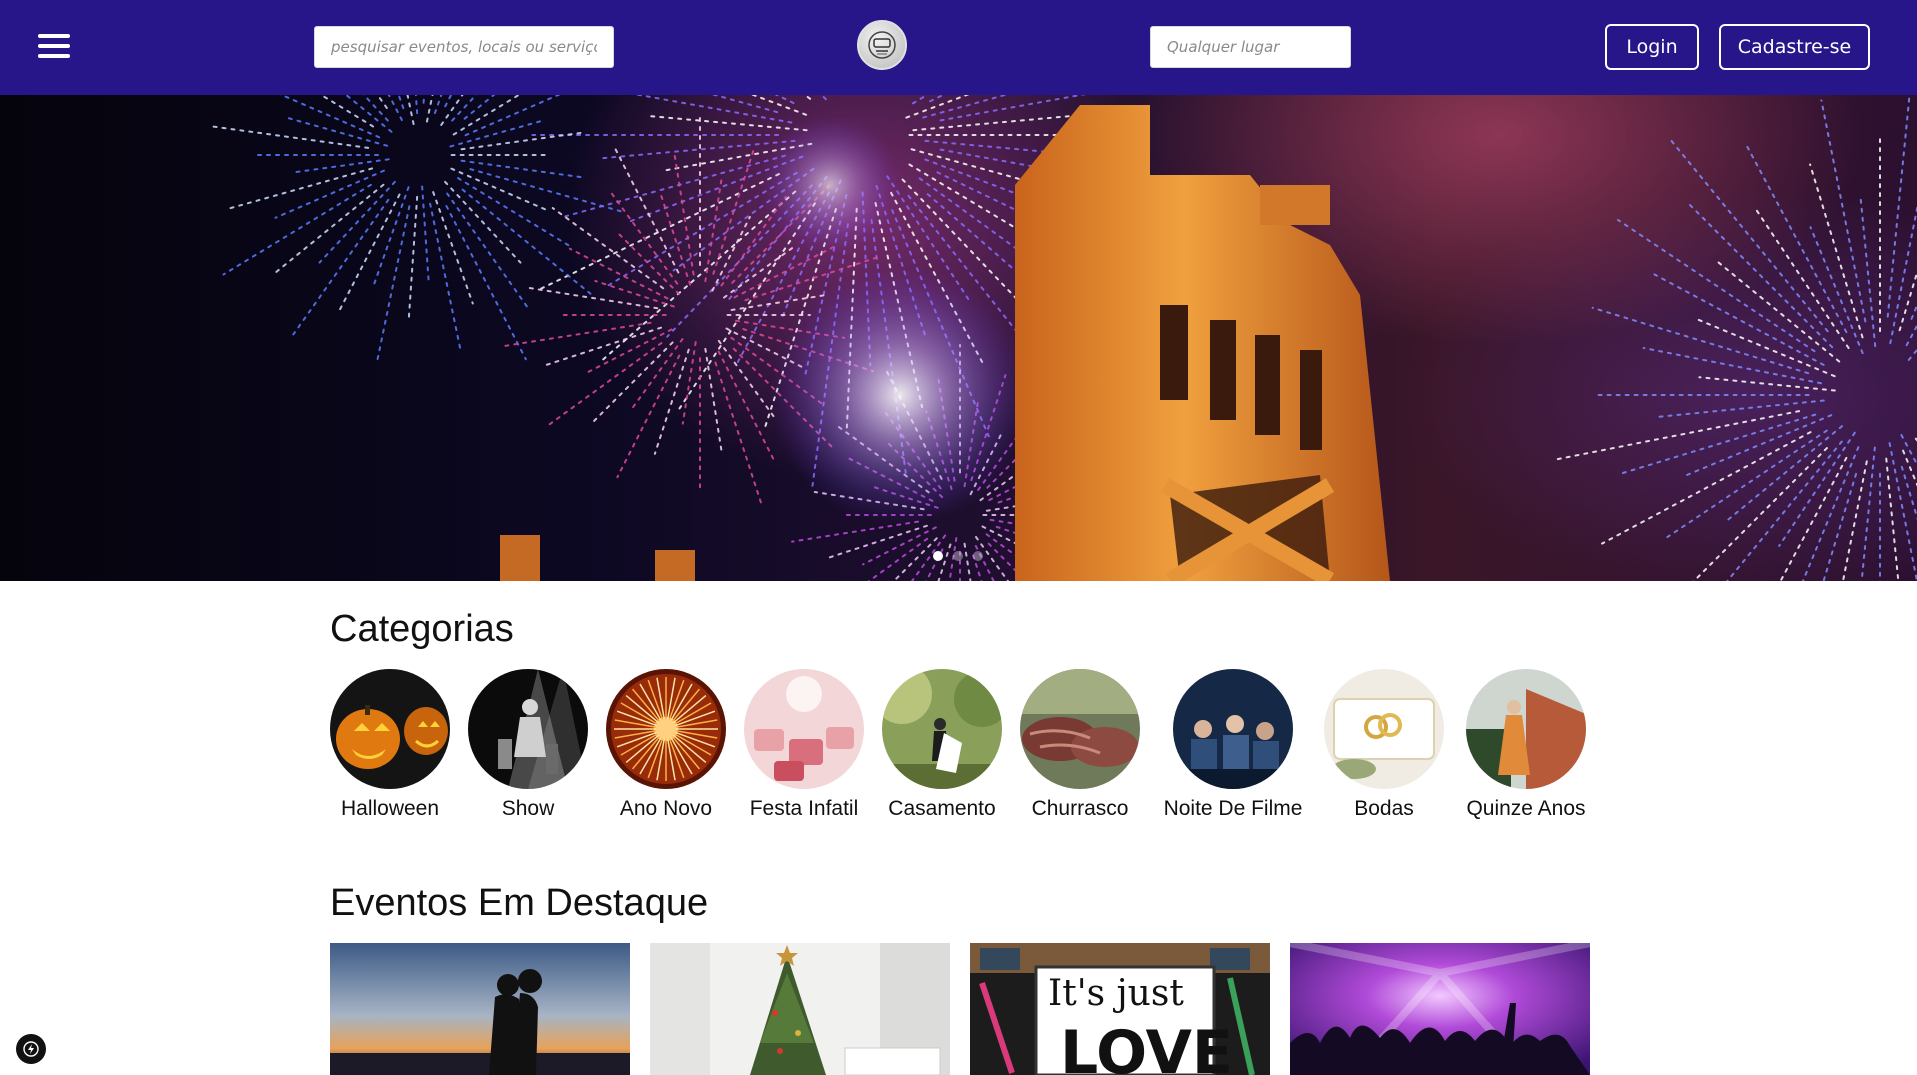 The height and width of the screenshot is (1075, 1917). I want to click on logo-emblem-icon, so click(882, 45).